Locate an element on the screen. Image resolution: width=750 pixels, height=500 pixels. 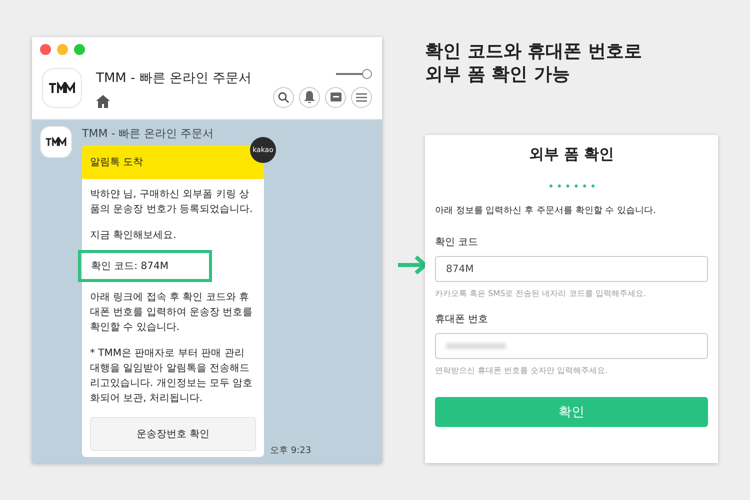
field-hint: 연락받으신 휴대폰 번호를 숫자만 입력해주세요. is located at coordinates (522, 370).